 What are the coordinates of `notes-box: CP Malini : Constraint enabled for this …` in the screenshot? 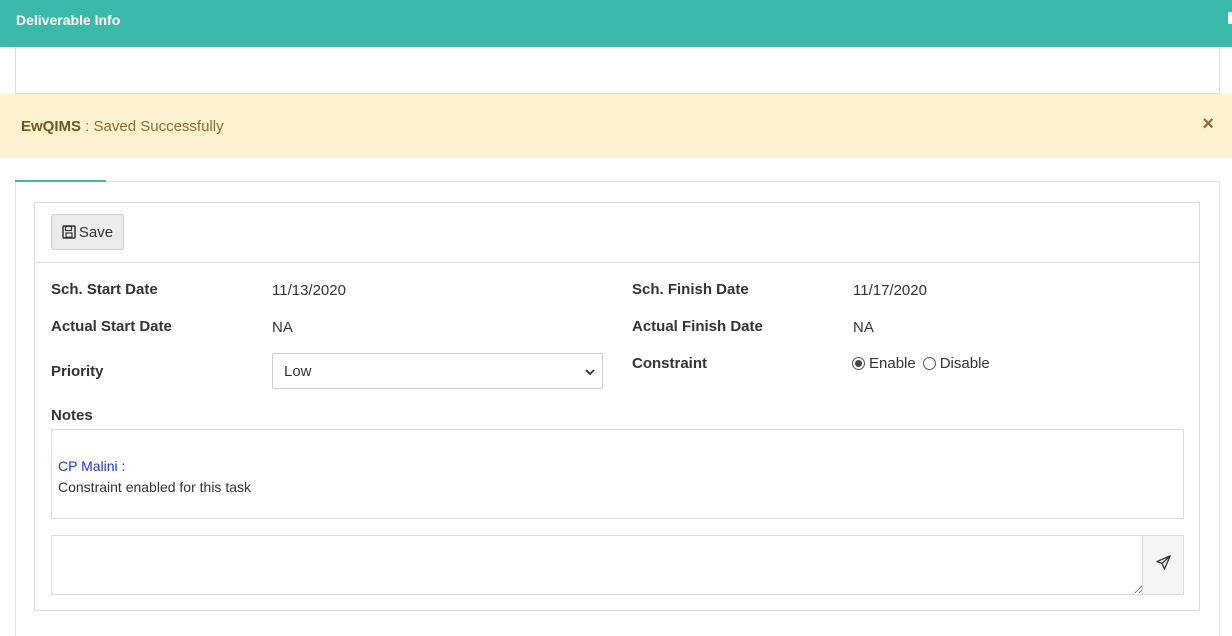 It's located at (617, 474).